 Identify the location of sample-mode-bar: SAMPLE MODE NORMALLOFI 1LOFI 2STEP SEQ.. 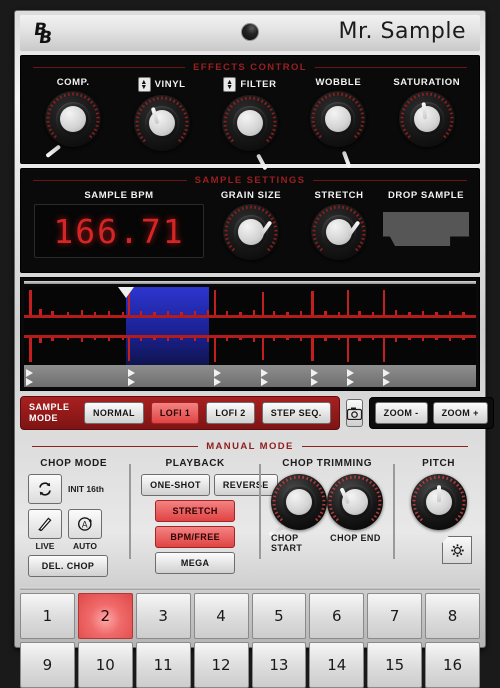
(180, 413).